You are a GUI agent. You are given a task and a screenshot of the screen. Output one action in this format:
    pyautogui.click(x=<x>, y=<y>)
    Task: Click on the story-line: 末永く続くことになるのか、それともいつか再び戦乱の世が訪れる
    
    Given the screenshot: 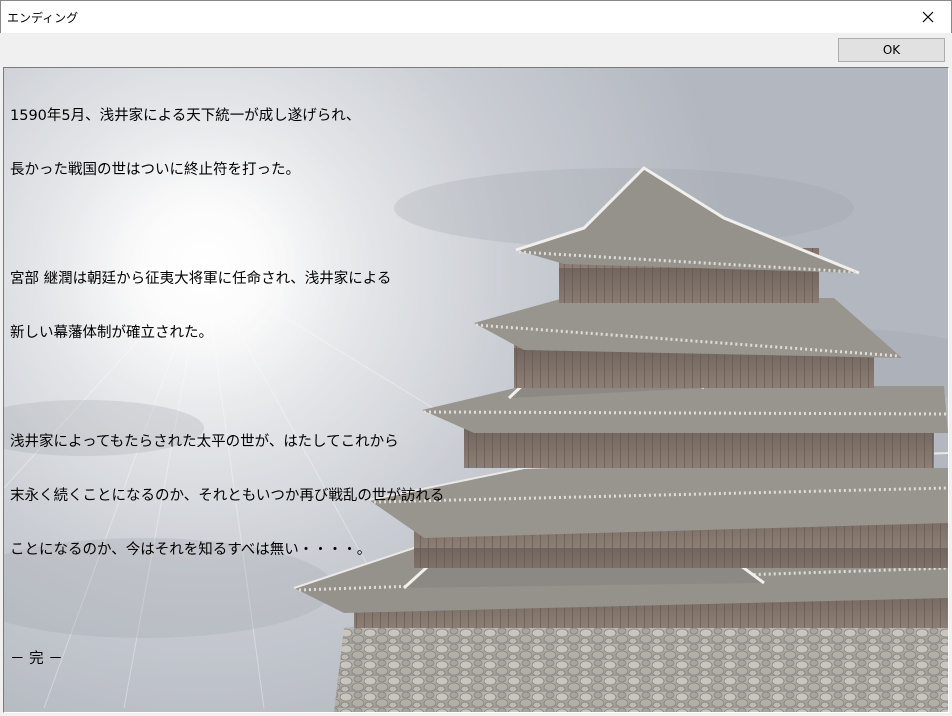 What is the action you would take?
    pyautogui.click(x=227, y=496)
    